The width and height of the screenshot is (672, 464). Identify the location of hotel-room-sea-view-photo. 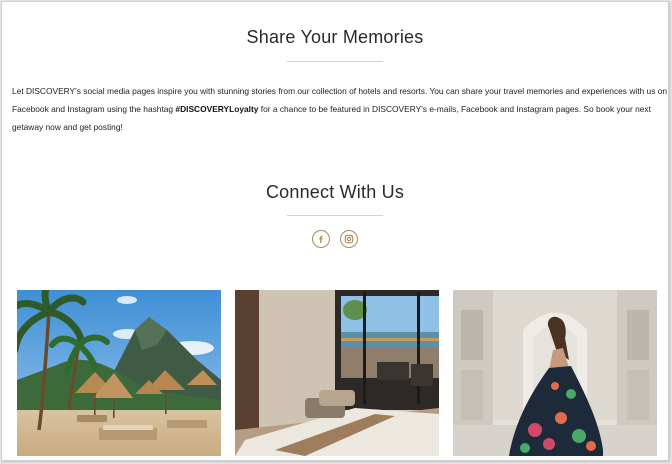
(337, 373).